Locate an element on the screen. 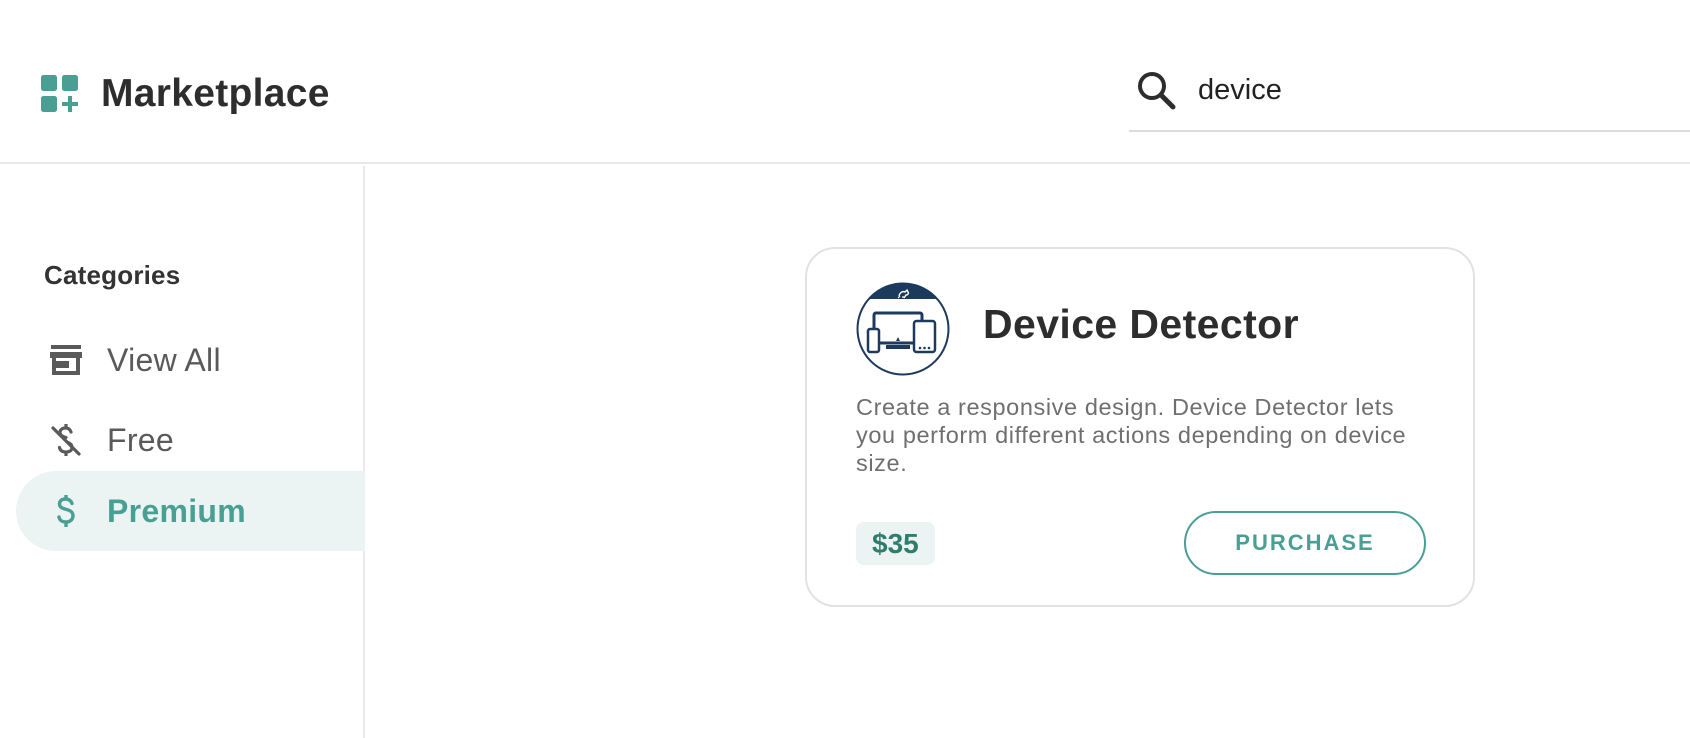  device-detector-logo is located at coordinates (903, 329).